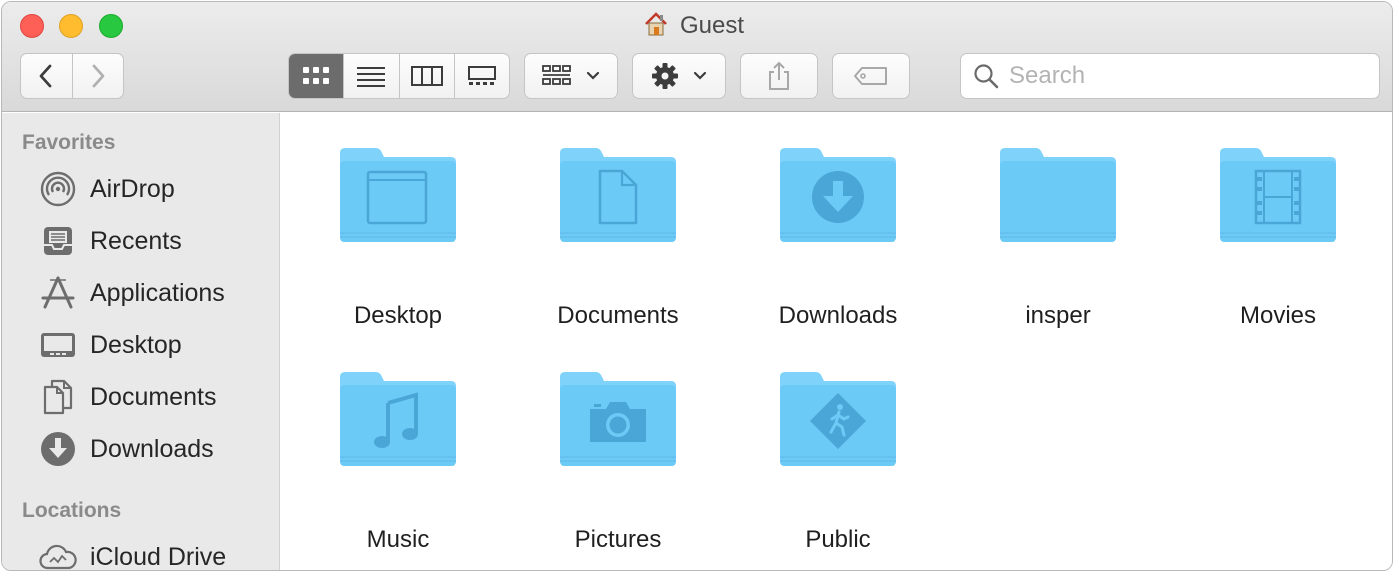  What do you see at coordinates (1278, 245) in the screenshot?
I see `folder-item-movies: Movies` at bounding box center [1278, 245].